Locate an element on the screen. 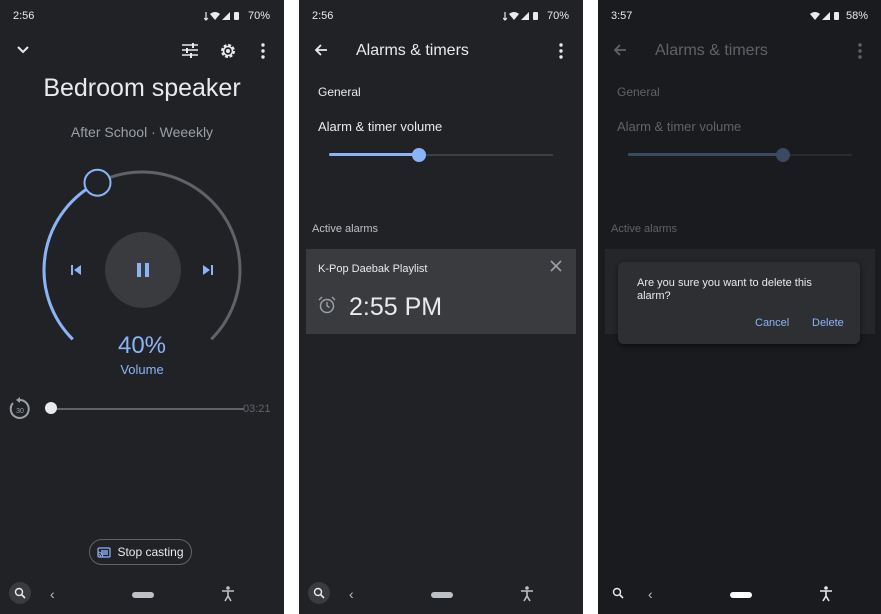  pause-icon is located at coordinates (143, 270).